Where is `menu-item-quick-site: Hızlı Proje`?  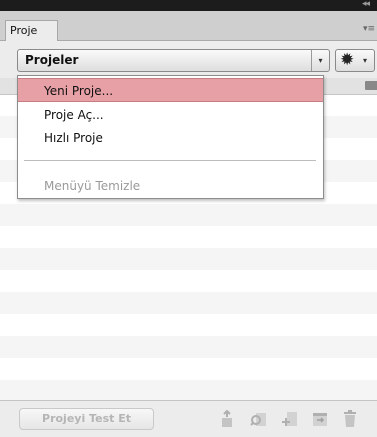 menu-item-quick-site: Hızlı Proje is located at coordinates (170, 138).